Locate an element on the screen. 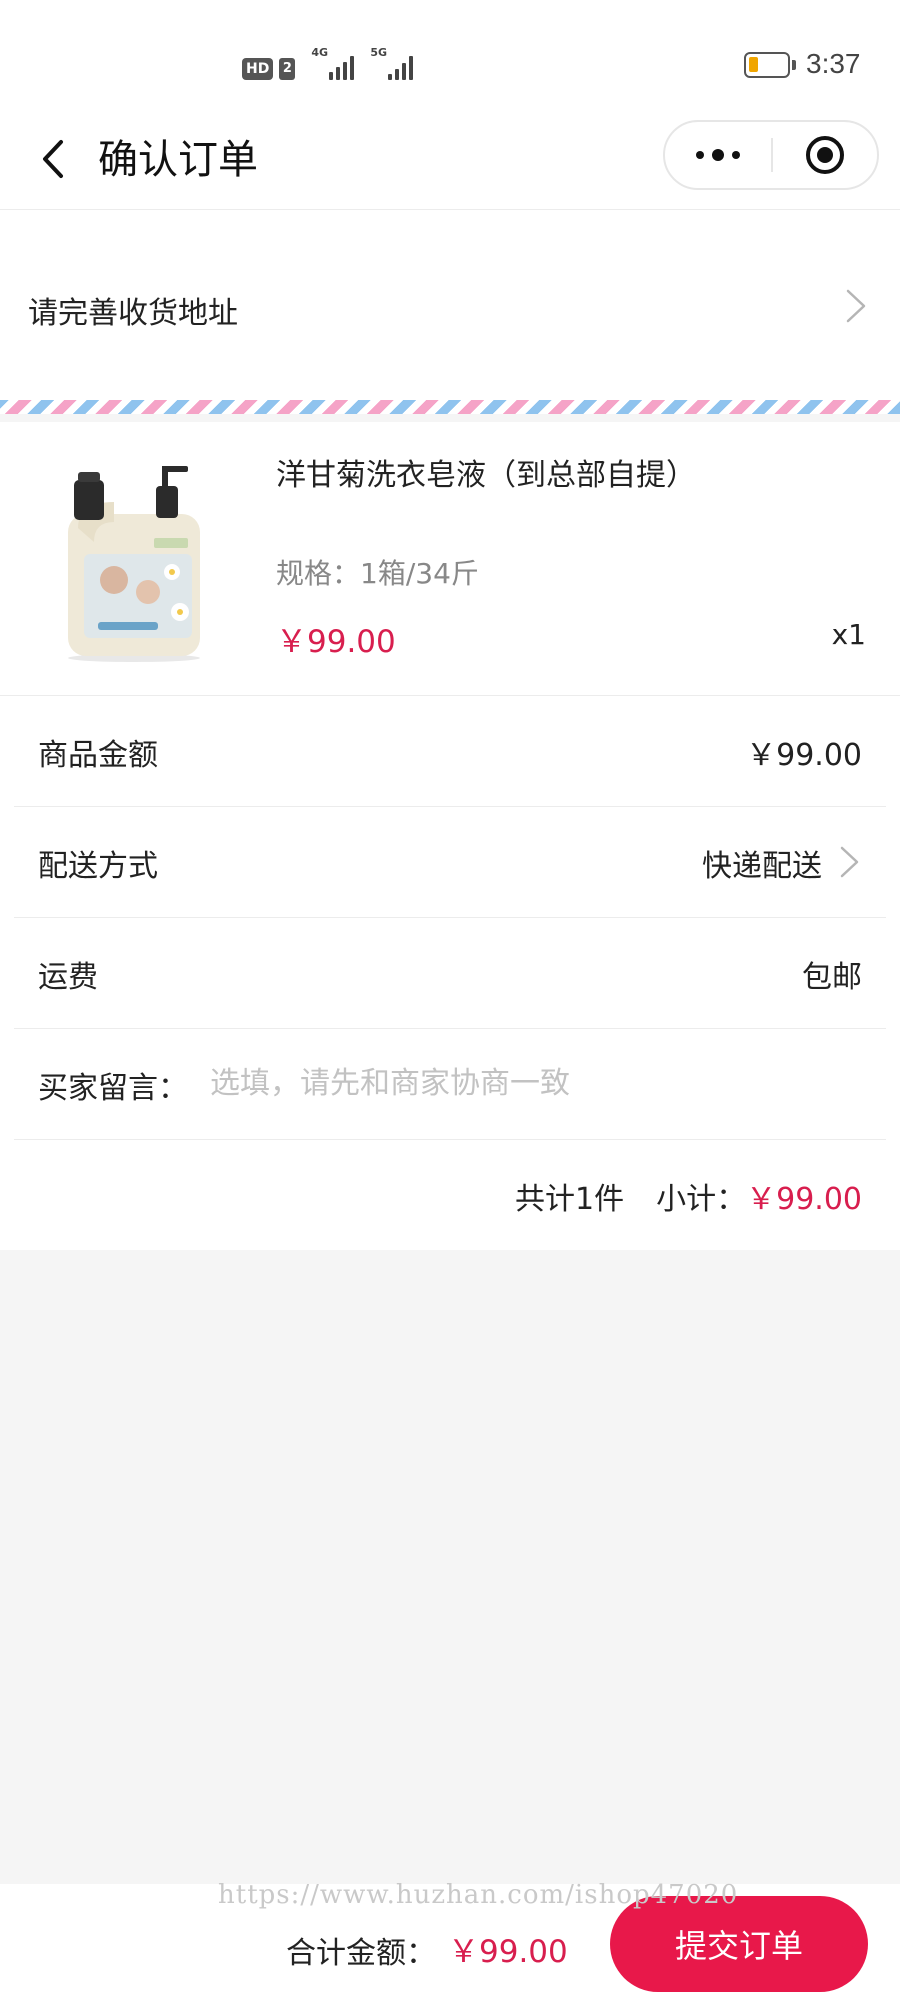 This screenshot has width=900, height=2000. product-card: 洋甘菊洗衣皂液（到总部自提） 规格：1箱/34斤 ￥99.00 x1 is located at coordinates (450, 559).